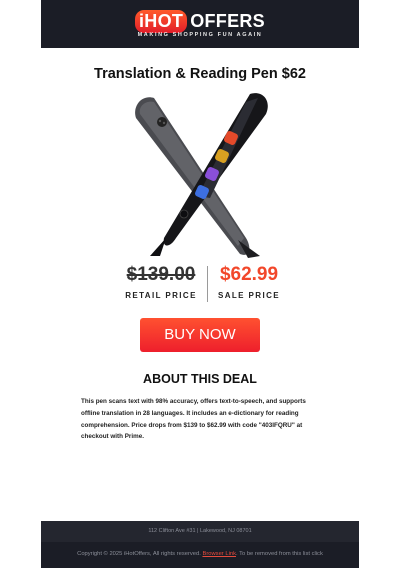 The height and width of the screenshot is (568, 400). I want to click on product-image, so click(201, 174).